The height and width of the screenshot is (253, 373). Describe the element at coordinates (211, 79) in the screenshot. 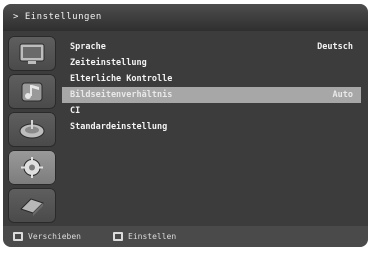

I see `menu-item-parental-control: Elterliche Kontrolle` at that location.